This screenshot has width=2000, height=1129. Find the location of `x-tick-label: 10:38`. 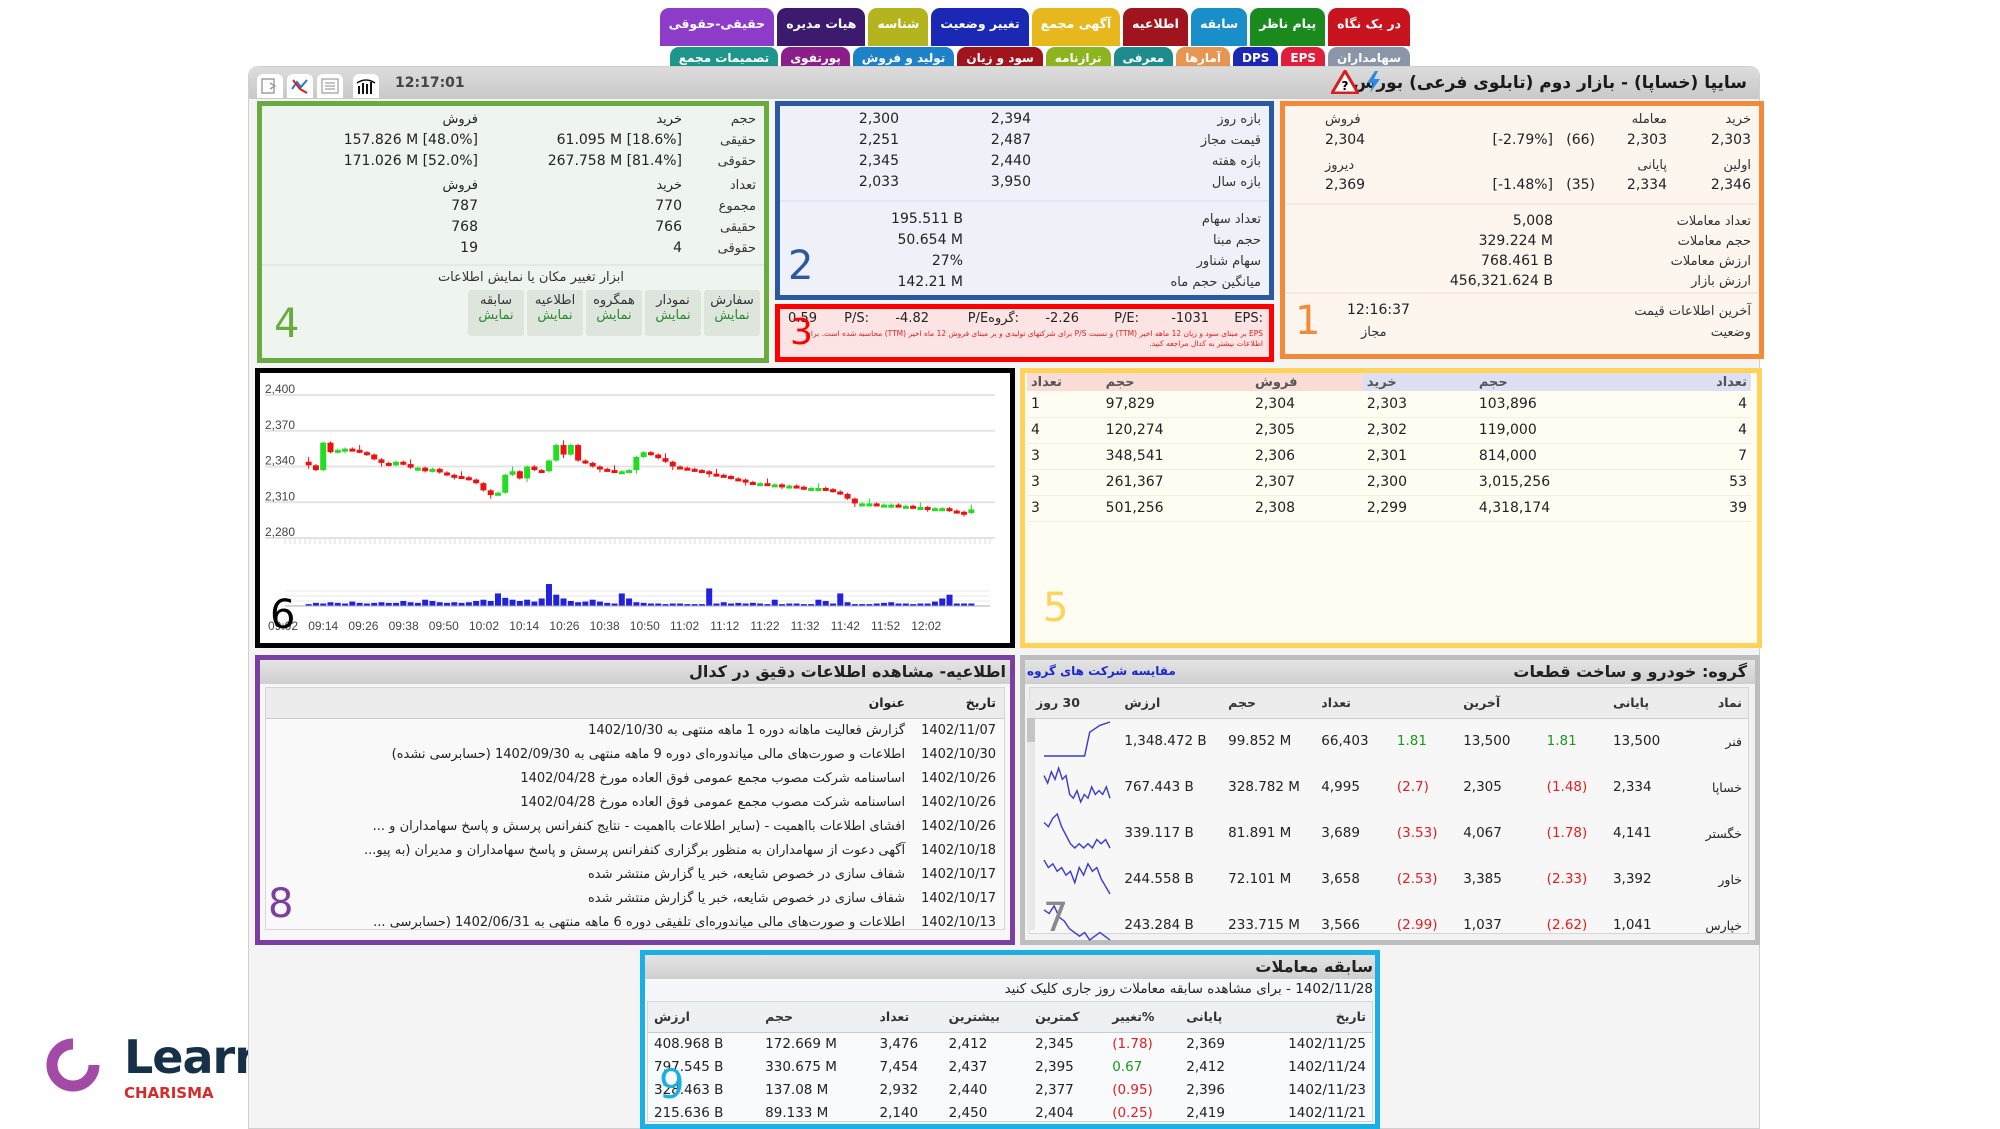

x-tick-label: 10:38 is located at coordinates (605, 626).